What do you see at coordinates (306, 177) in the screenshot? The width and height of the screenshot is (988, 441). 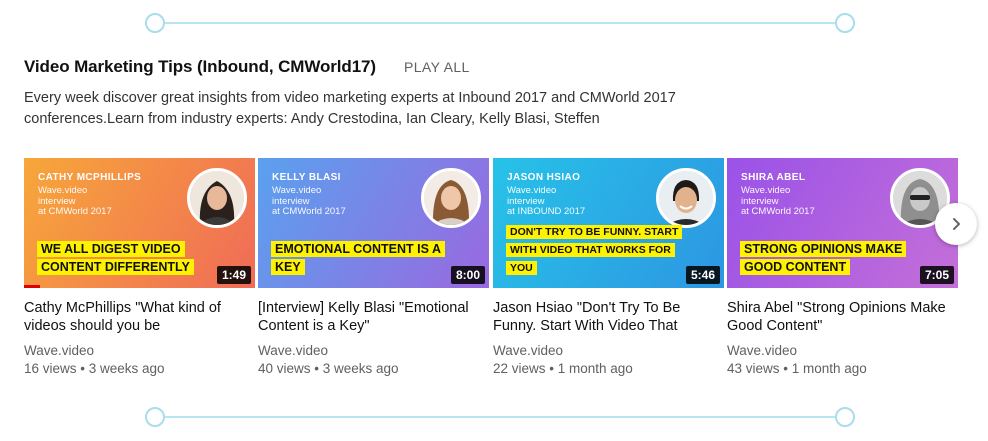 I see `thumb-speaker-name: KELLY BLASI` at bounding box center [306, 177].